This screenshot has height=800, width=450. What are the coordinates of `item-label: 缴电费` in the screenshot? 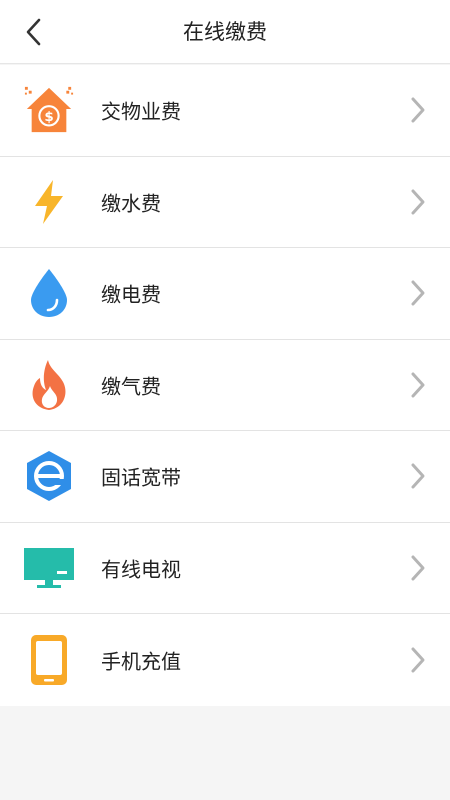 It's located at (131, 294).